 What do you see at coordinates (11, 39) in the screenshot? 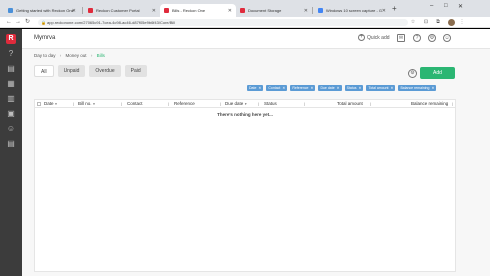
I see `reckon-logo: R` at bounding box center [11, 39].